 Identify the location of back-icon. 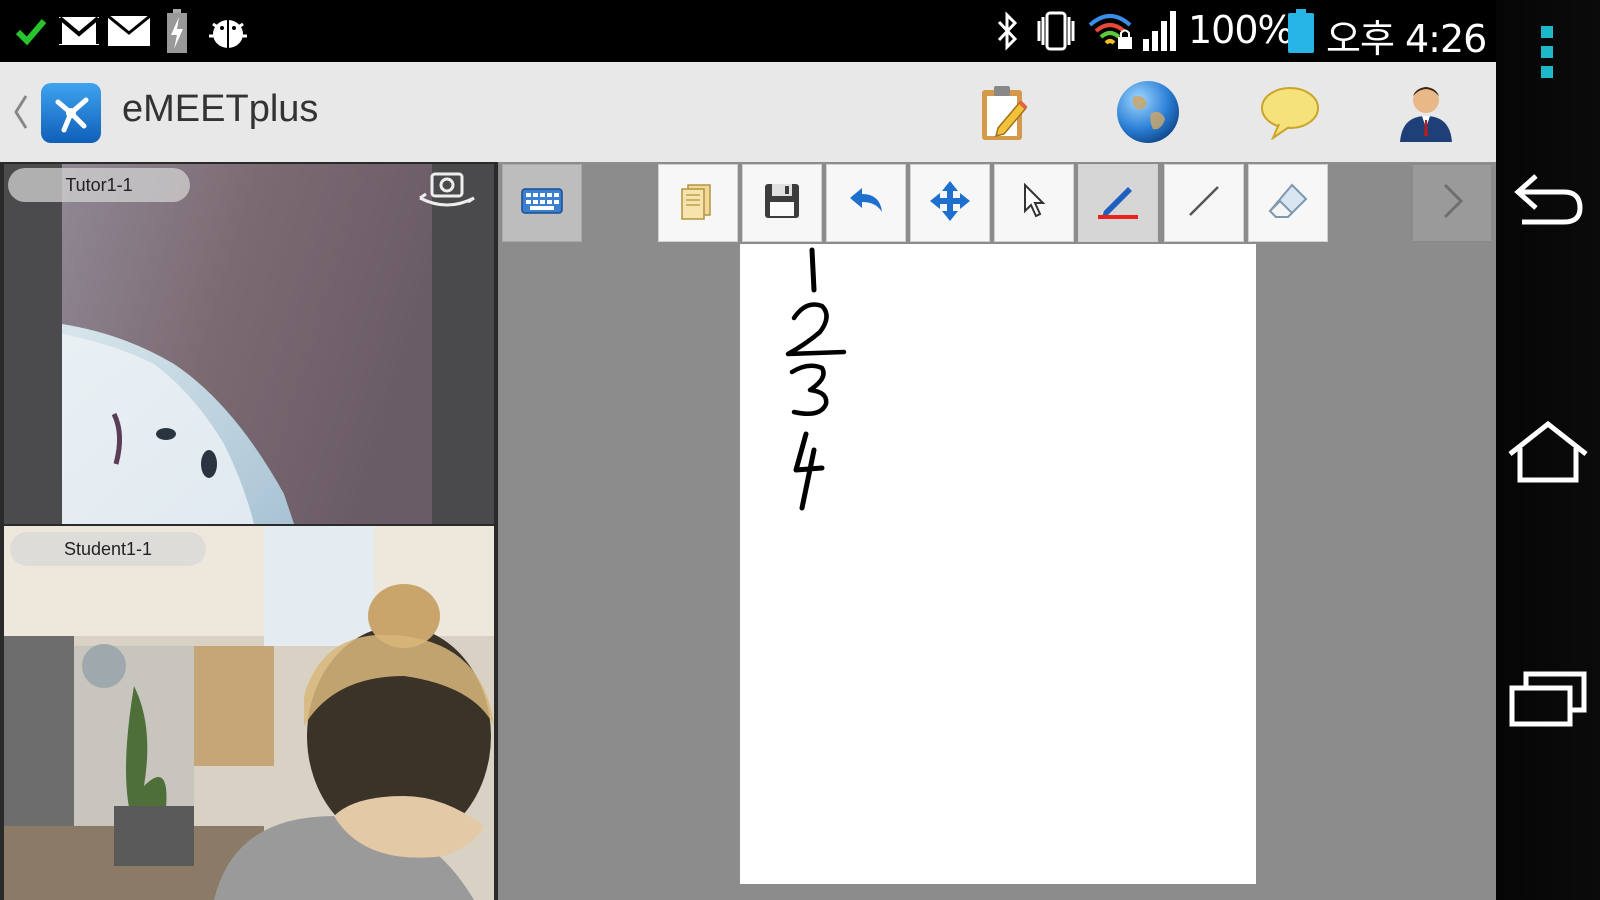
(1548, 200).